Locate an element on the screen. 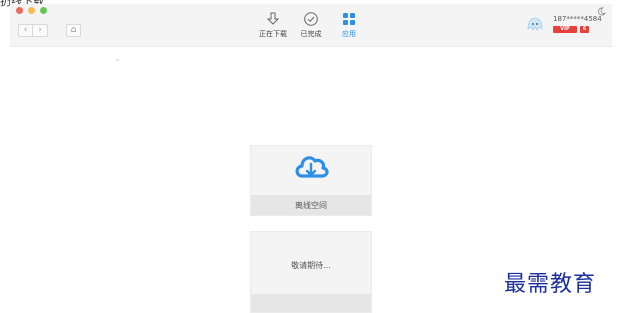  offline-space-footer: 离线空间 is located at coordinates (311, 205).